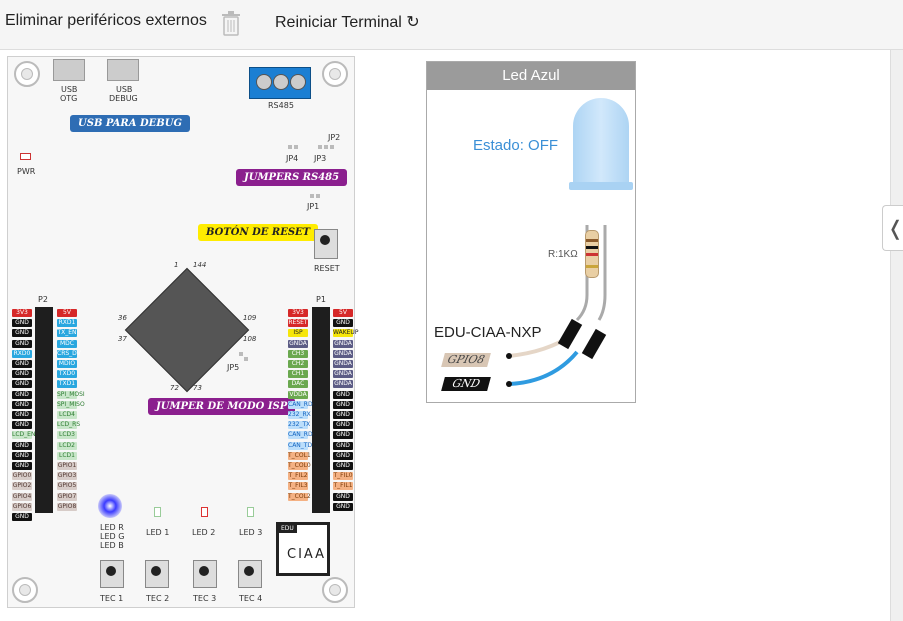 This screenshot has height=621, width=903. I want to click on restart-terminal-button: Reiniciar Terminal ↻, so click(347, 22).